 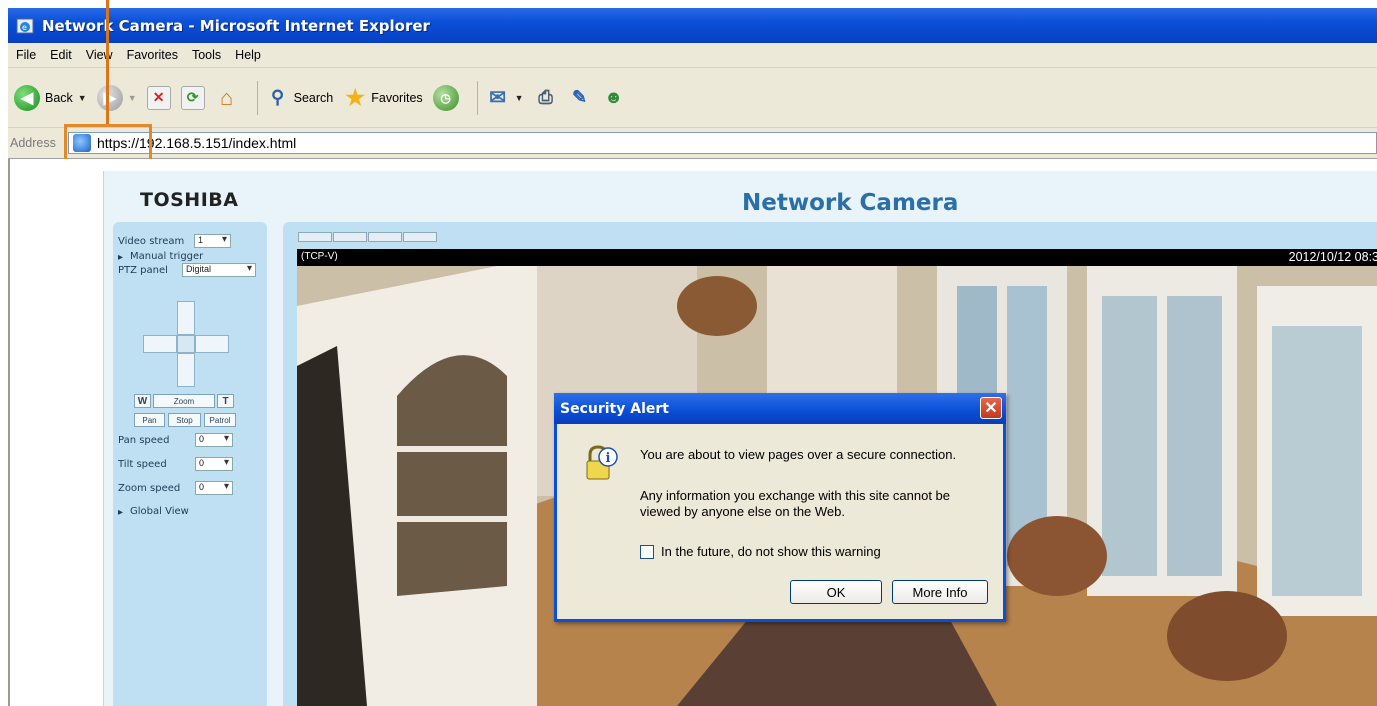 What do you see at coordinates (59, 97) in the screenshot?
I see `back-label: Back` at bounding box center [59, 97].